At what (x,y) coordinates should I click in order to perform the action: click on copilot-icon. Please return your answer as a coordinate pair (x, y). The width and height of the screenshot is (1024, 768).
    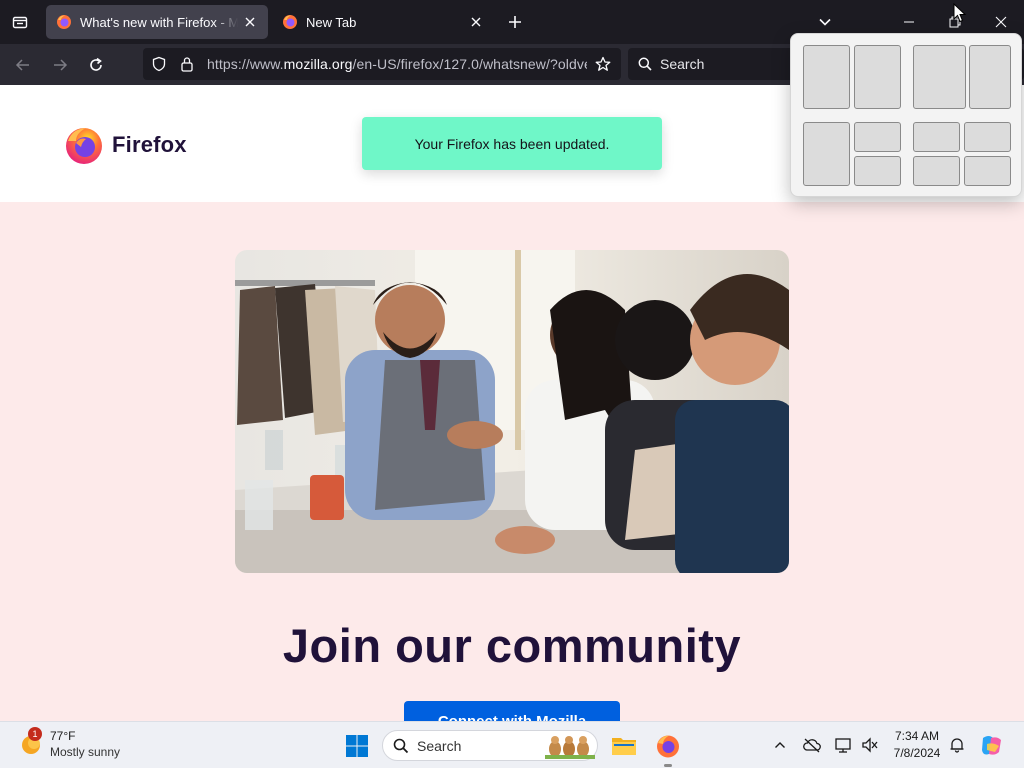
    Looking at the image, I should click on (991, 745).